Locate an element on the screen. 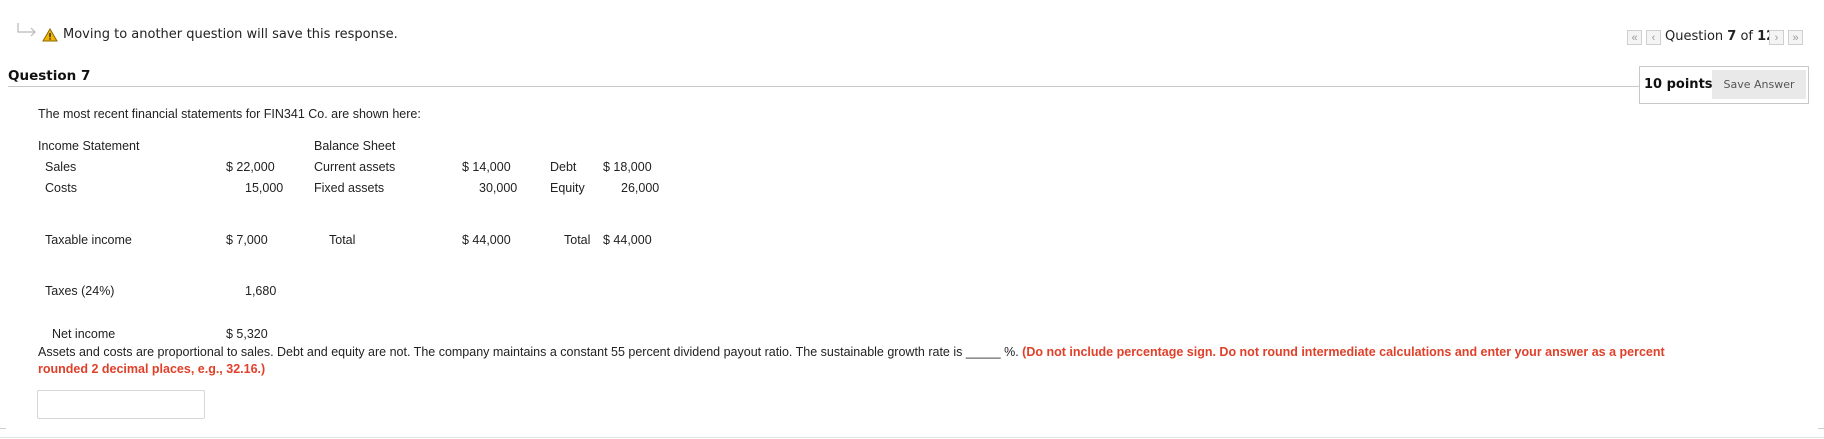 The image size is (1824, 439). answer-input is located at coordinates (121, 404).